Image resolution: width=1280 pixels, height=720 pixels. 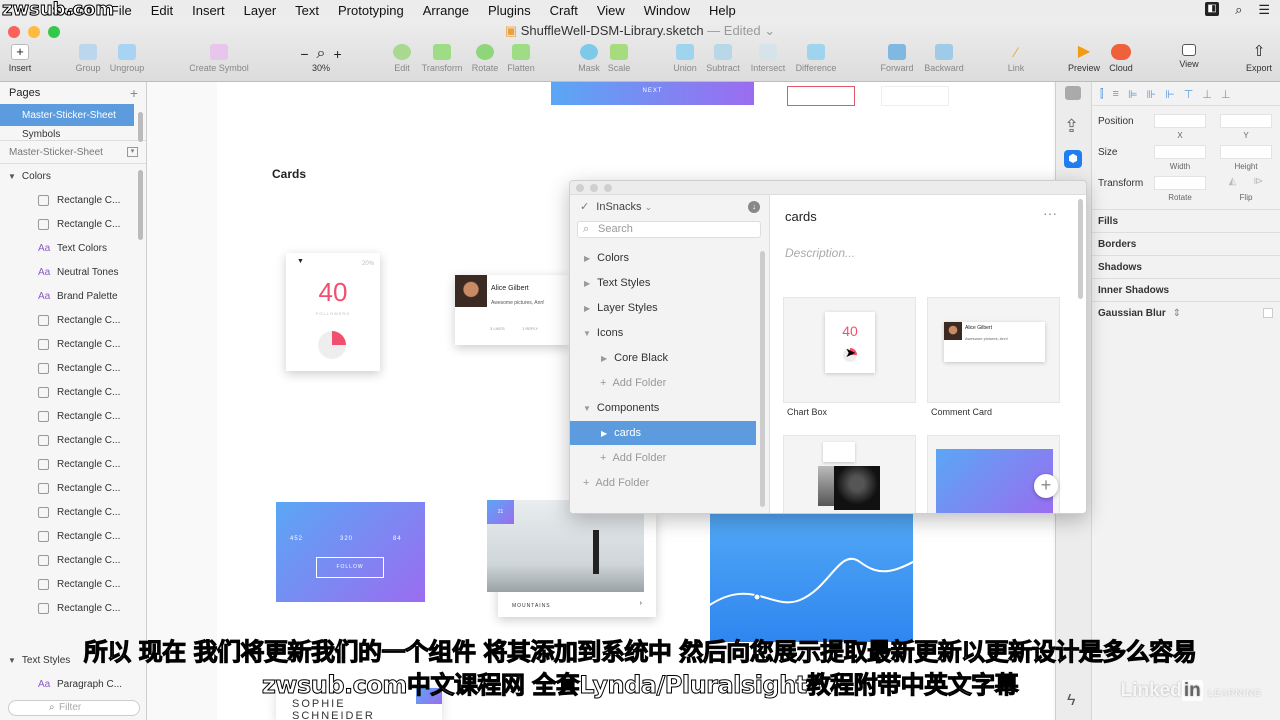 I want to click on tree-item-icons: ▼ Icons, so click(x=663, y=333).